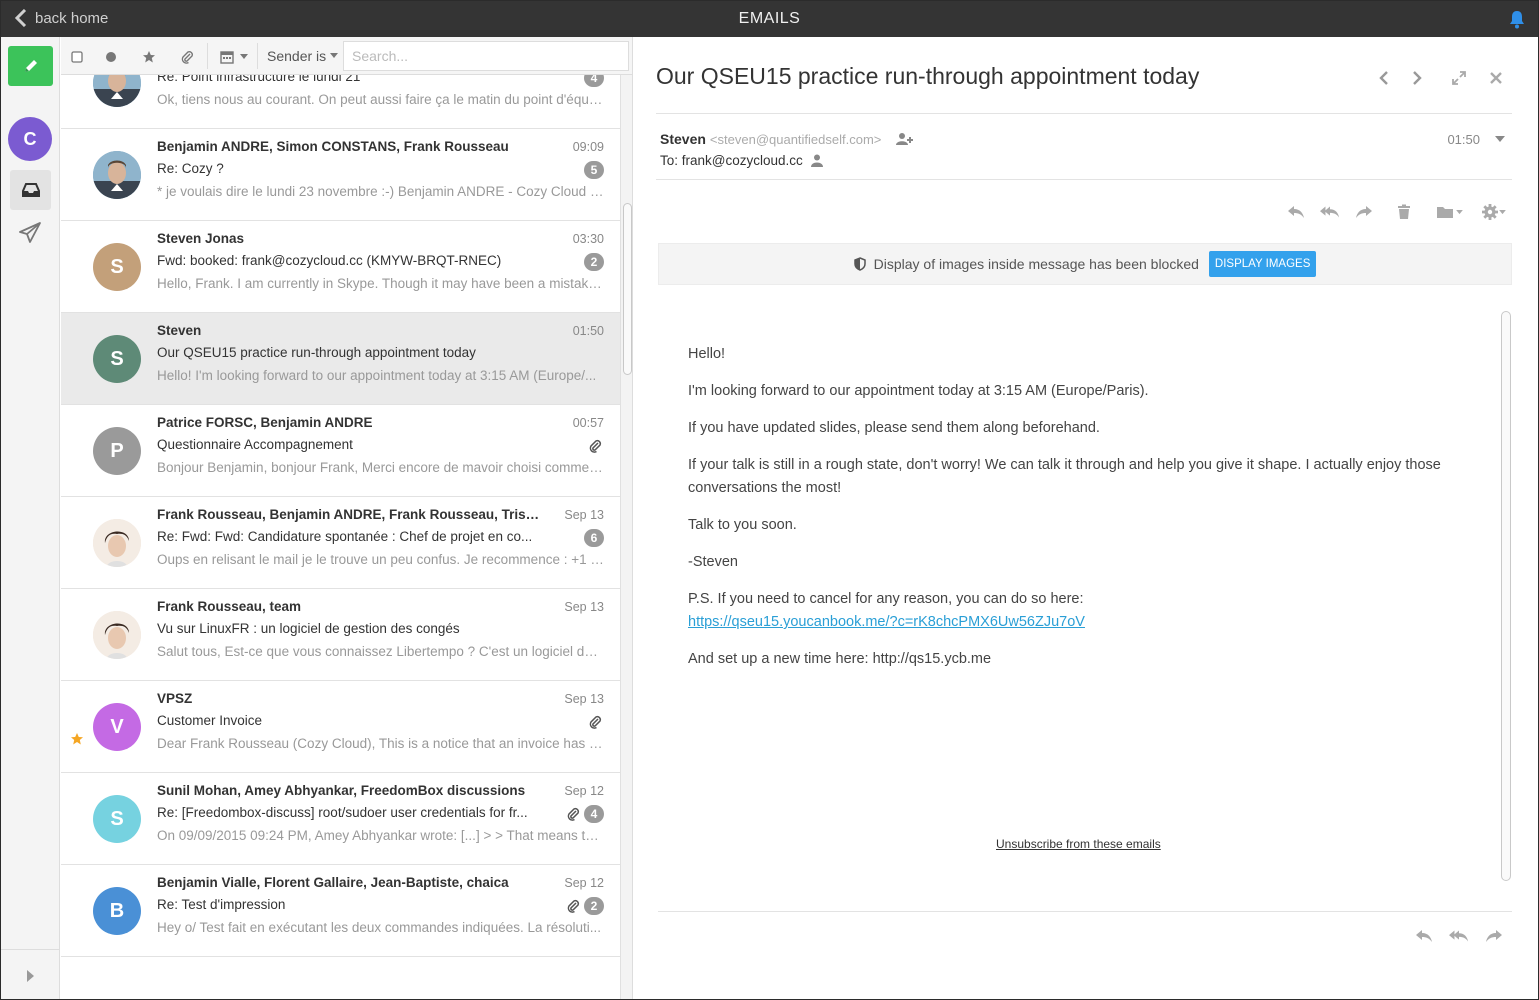 The width and height of the screenshot is (1539, 1000). I want to click on body-scrollbar, so click(1506, 596).